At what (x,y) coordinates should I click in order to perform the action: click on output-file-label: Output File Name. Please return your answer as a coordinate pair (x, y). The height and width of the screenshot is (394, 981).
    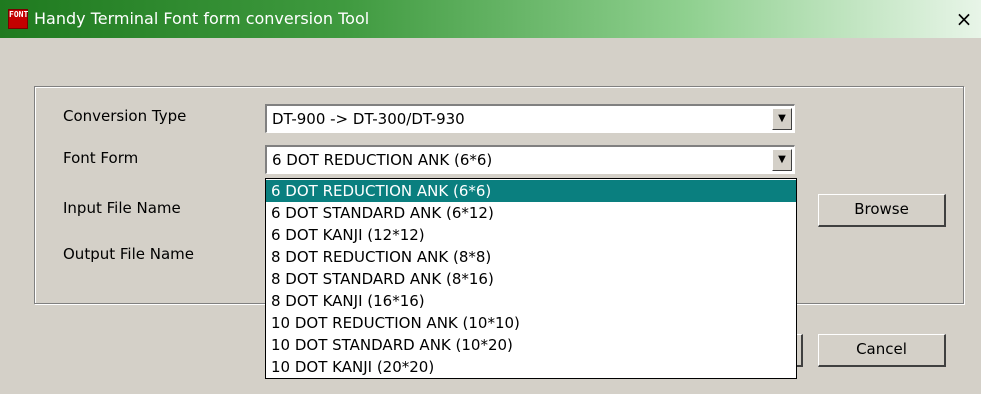
    Looking at the image, I should click on (128, 254).